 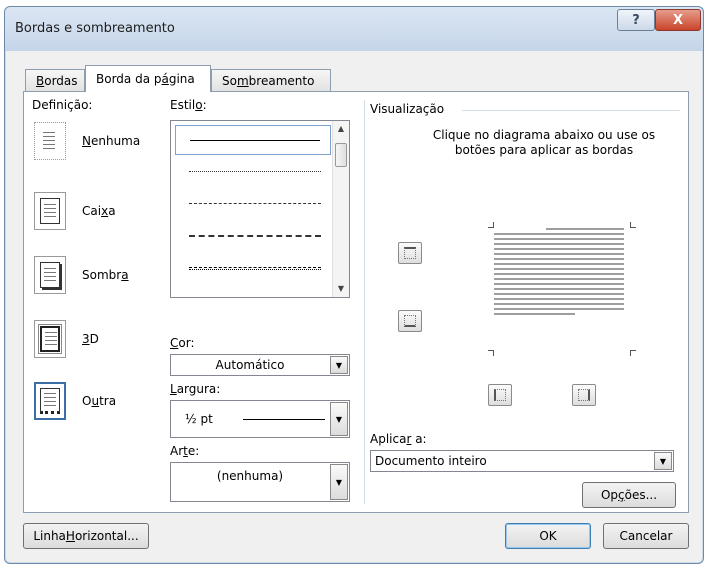 What do you see at coordinates (407, 109) in the screenshot?
I see `preview-label: Visualização` at bounding box center [407, 109].